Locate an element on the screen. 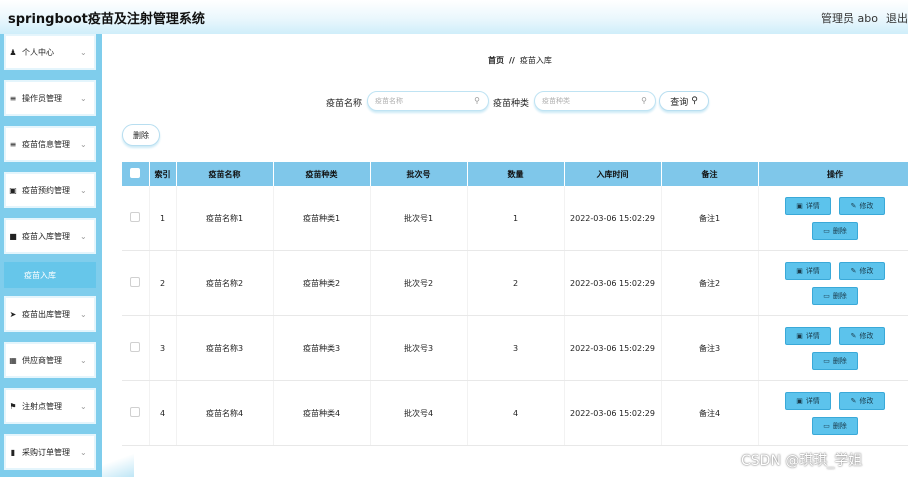  clipboard-icon: ▮ is located at coordinates (13, 452).